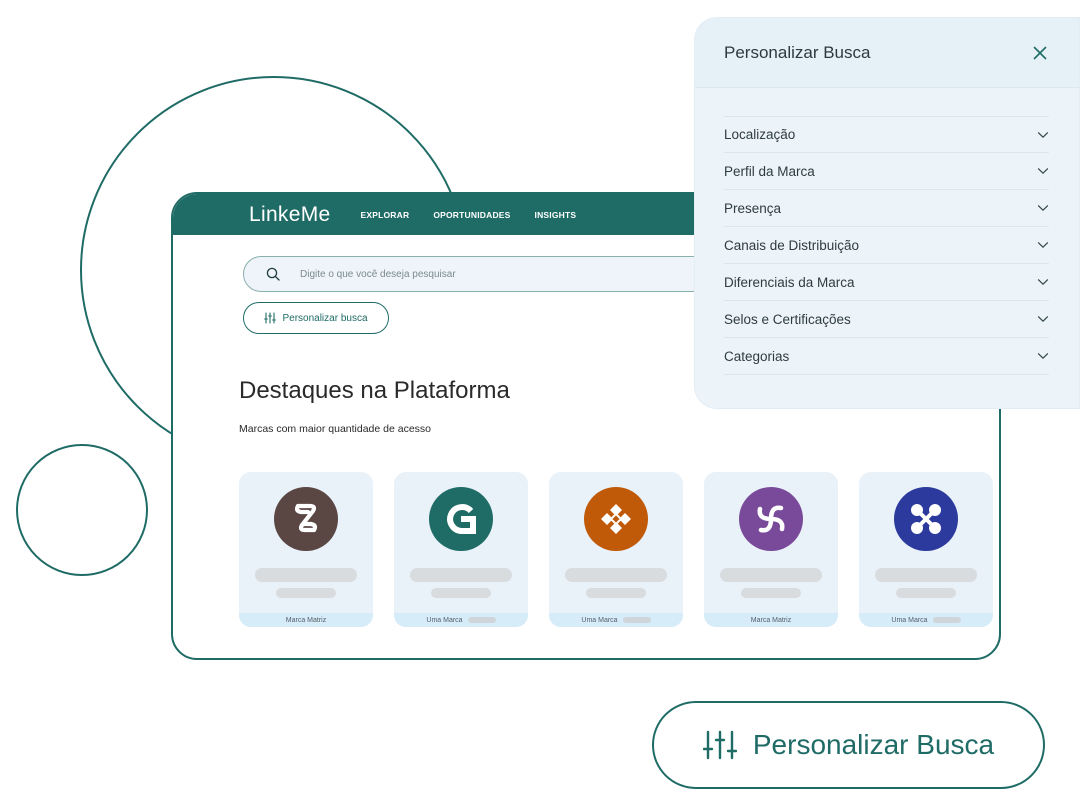 The image size is (1092, 810). What do you see at coordinates (384, 215) in the screenshot?
I see `nav-explorar: EXPLORAR` at bounding box center [384, 215].